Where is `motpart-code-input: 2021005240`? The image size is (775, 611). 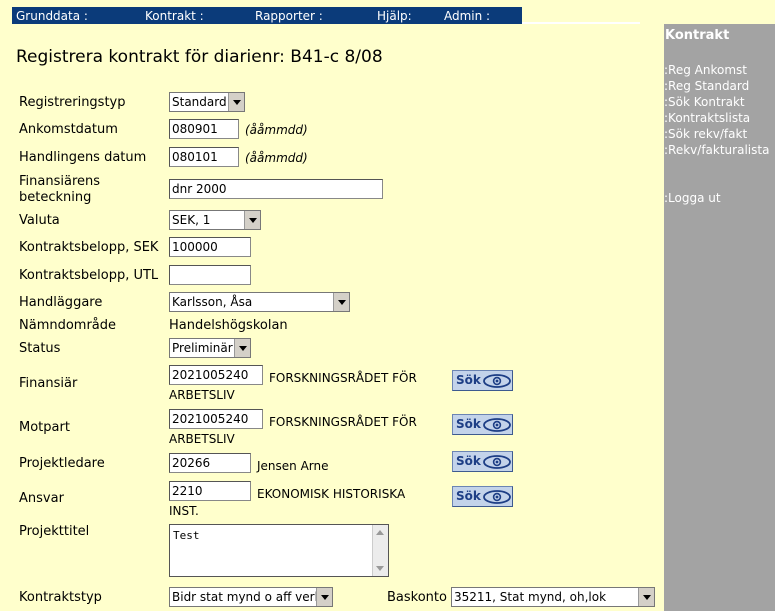
motpart-code-input: 2021005240 is located at coordinates (216, 419).